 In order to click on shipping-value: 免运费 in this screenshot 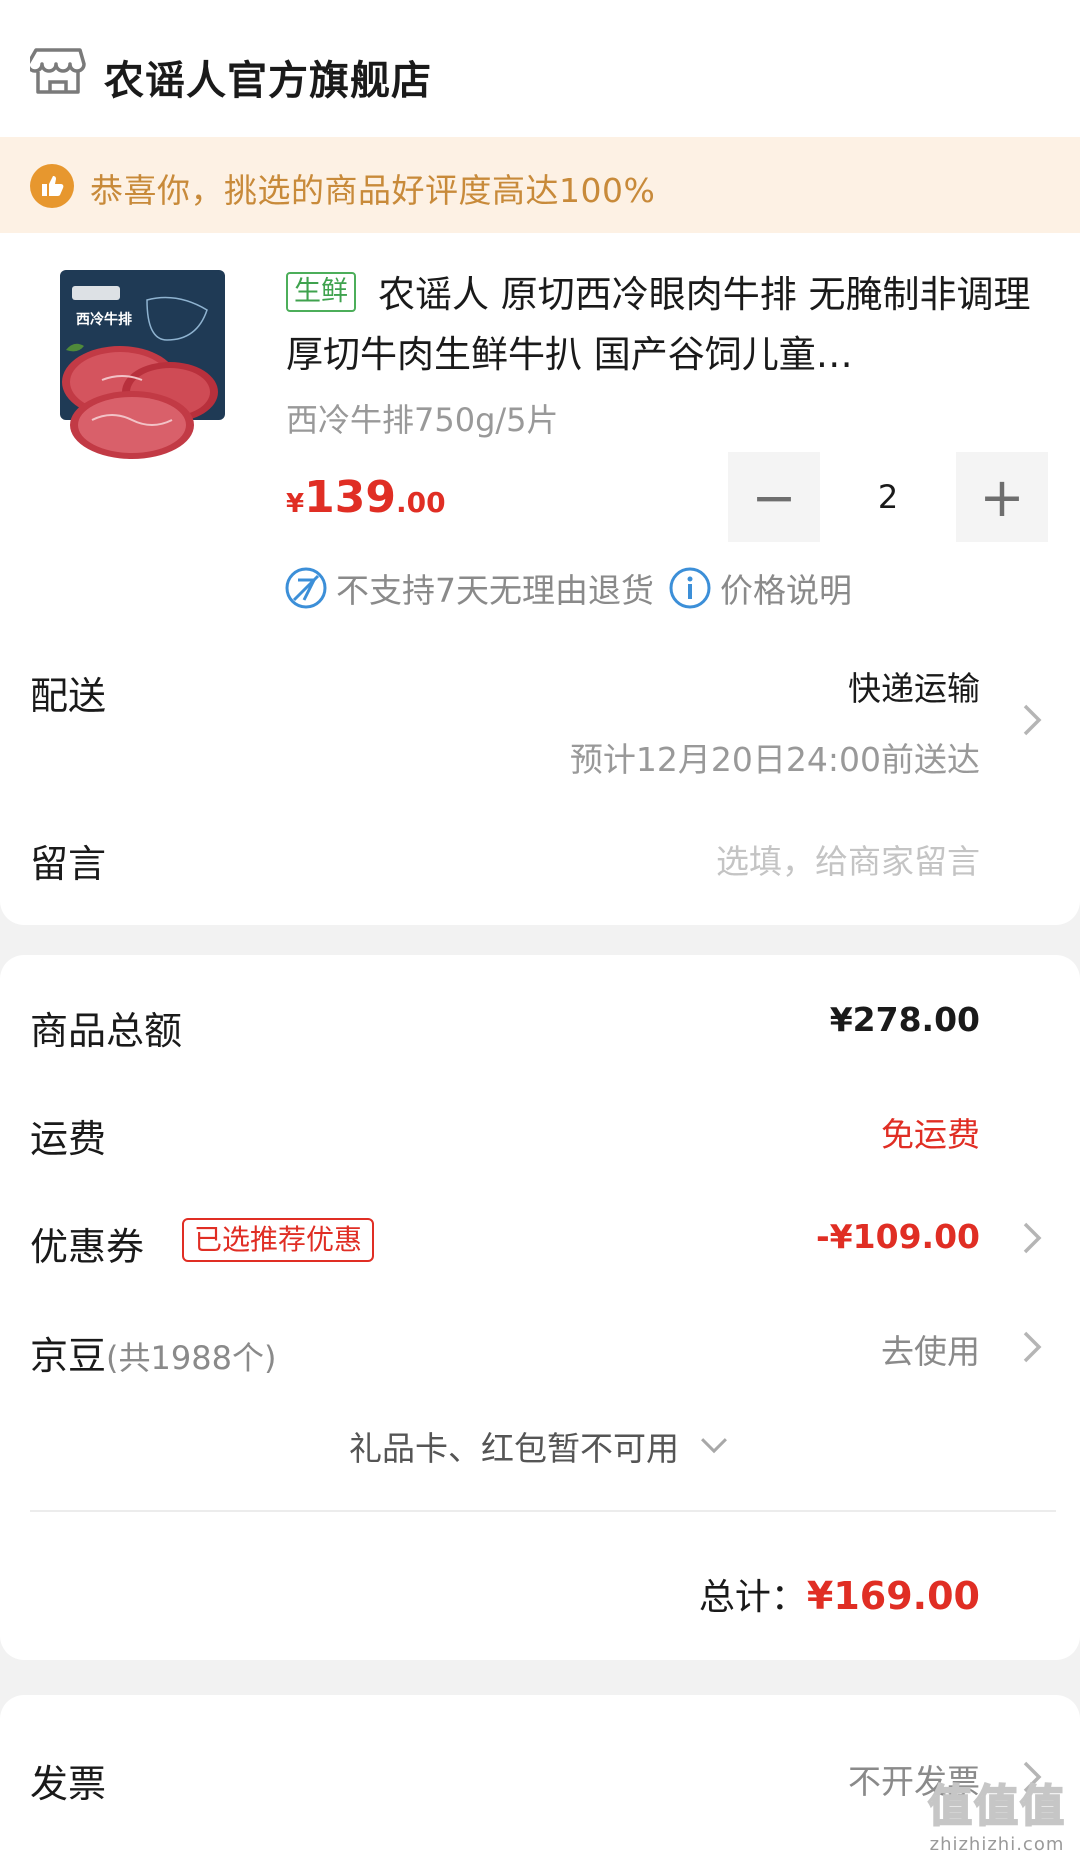, I will do `click(930, 1134)`.